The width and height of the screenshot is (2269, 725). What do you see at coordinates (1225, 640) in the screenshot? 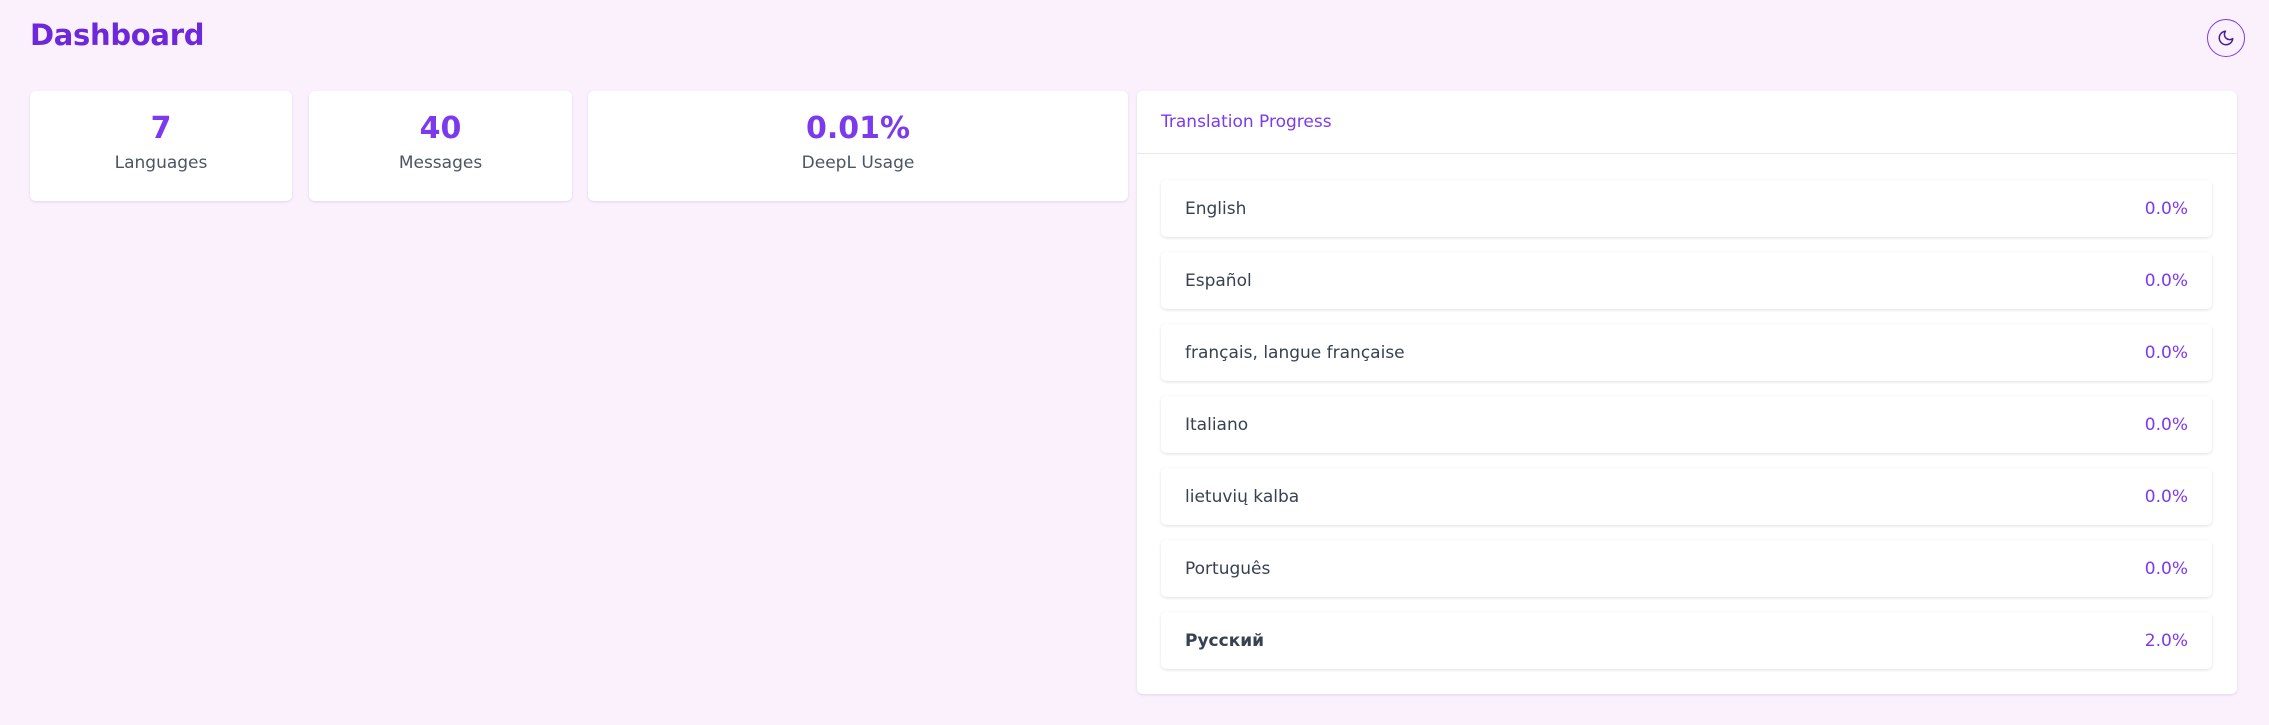
I see `language-name: Русский` at bounding box center [1225, 640].